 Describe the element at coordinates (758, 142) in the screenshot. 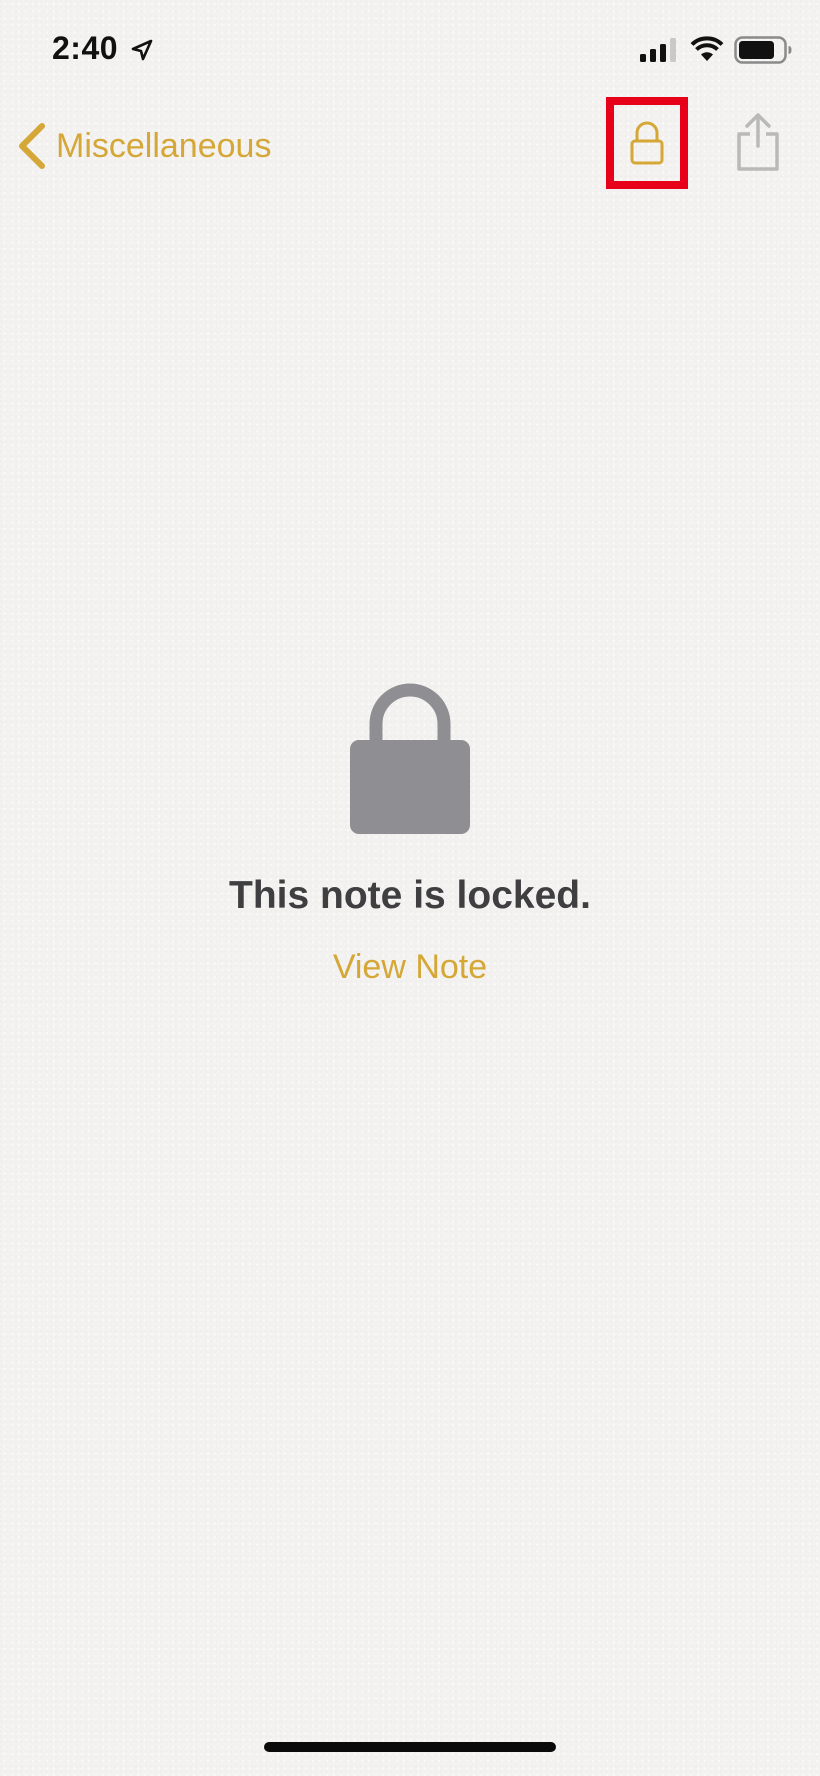

I see `share-icon` at that location.